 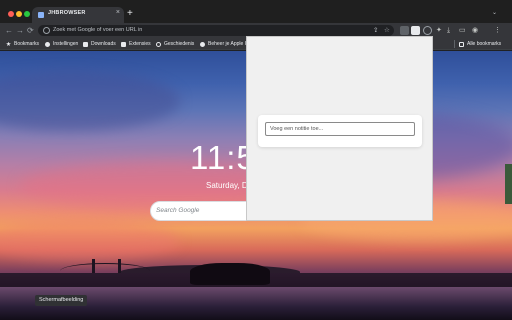 I want to click on bookmark-item-geschiedenis: Geschiedenis, so click(x=175, y=44).